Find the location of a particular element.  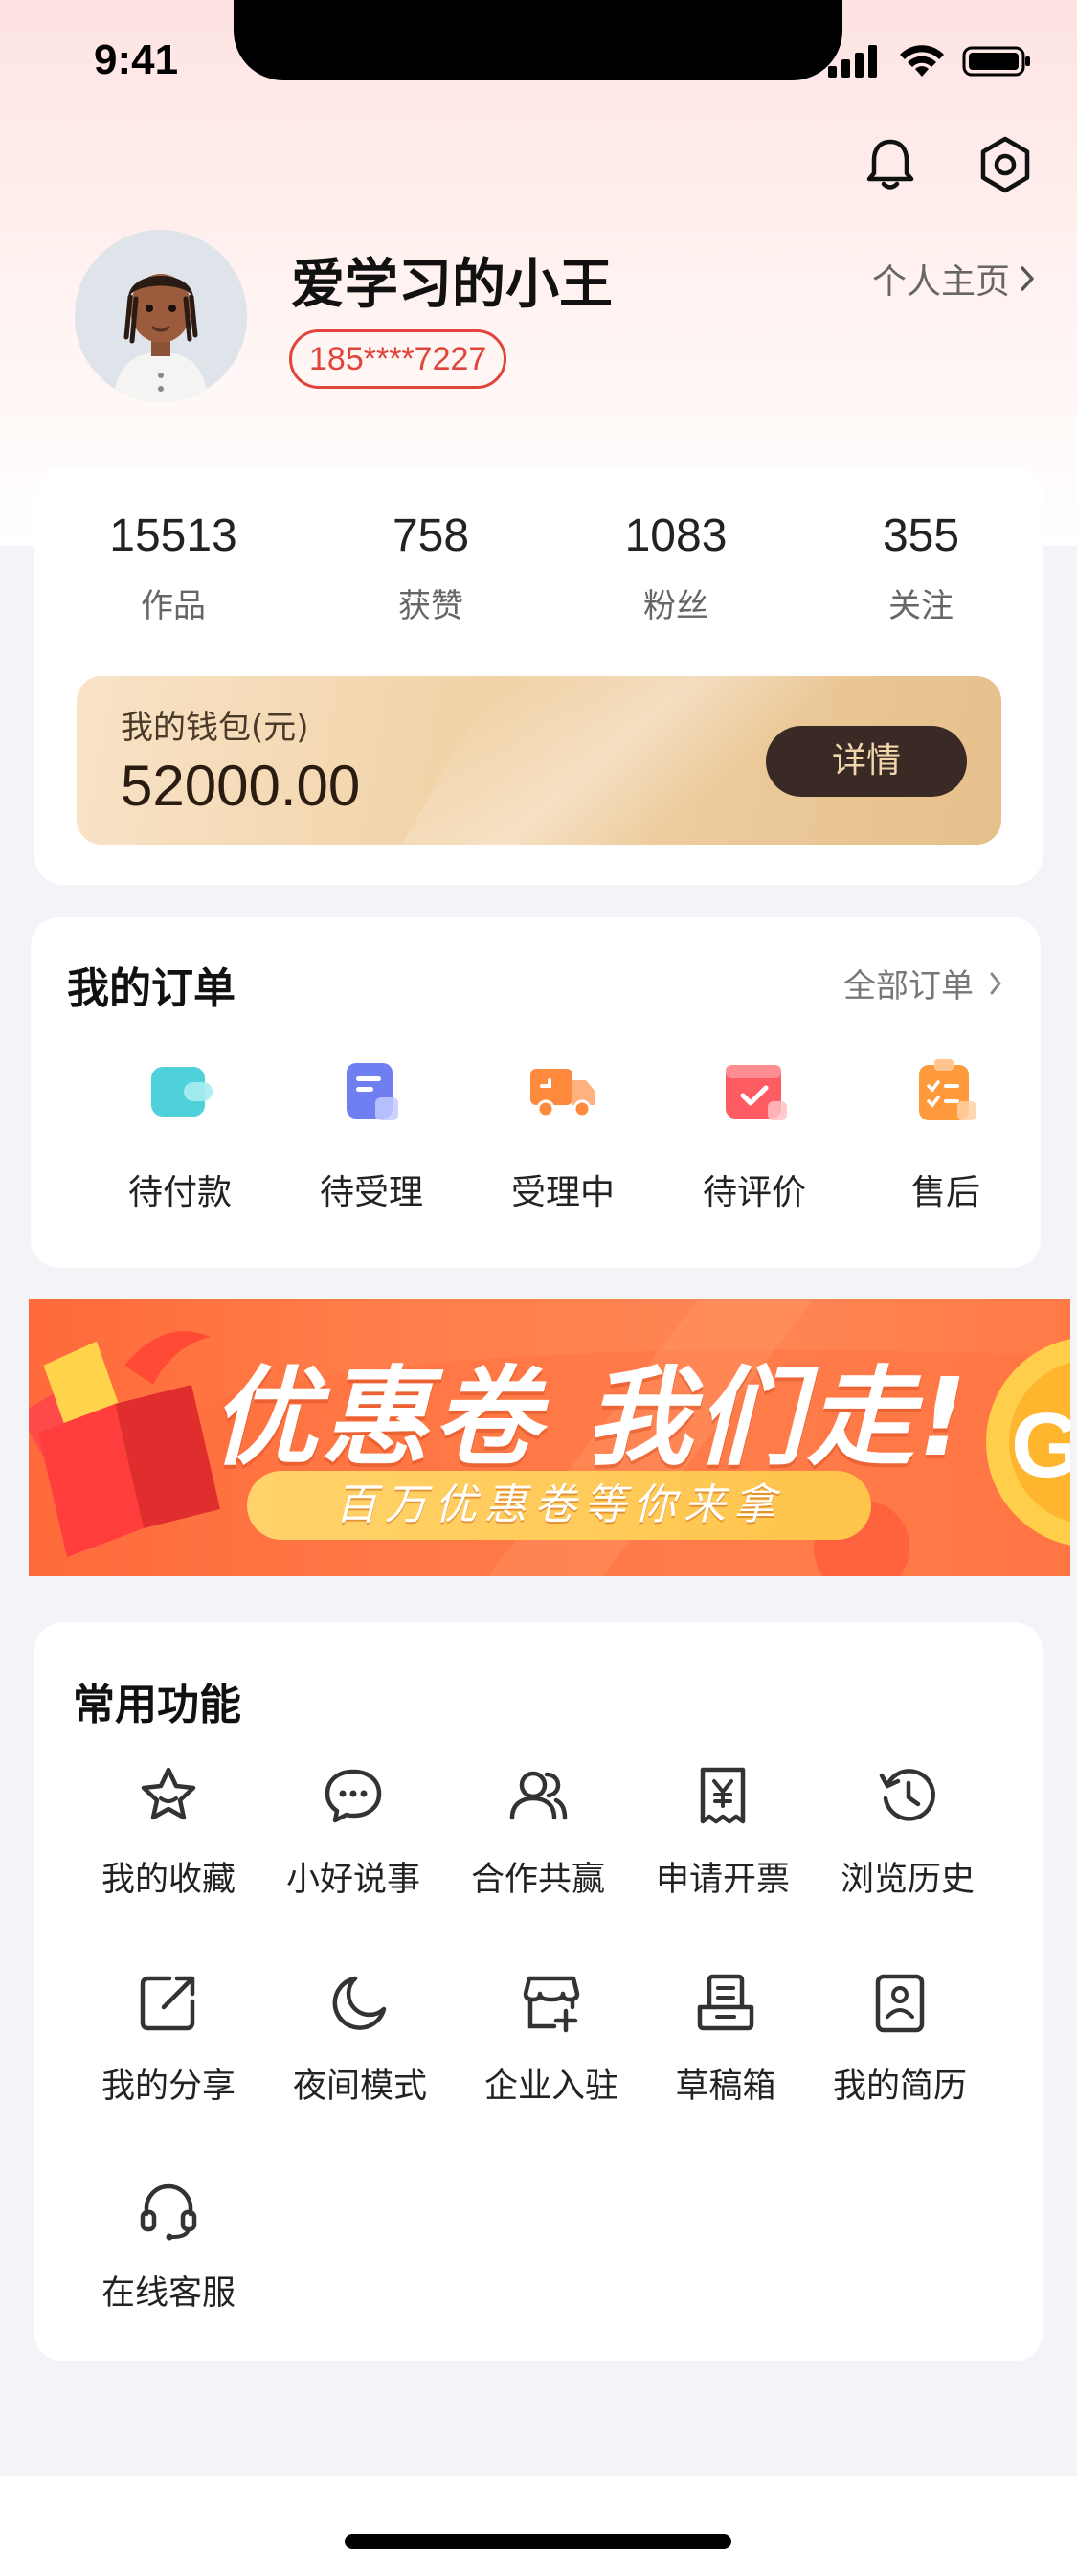

wallet-label: 我的钱包(元) is located at coordinates (215, 728).